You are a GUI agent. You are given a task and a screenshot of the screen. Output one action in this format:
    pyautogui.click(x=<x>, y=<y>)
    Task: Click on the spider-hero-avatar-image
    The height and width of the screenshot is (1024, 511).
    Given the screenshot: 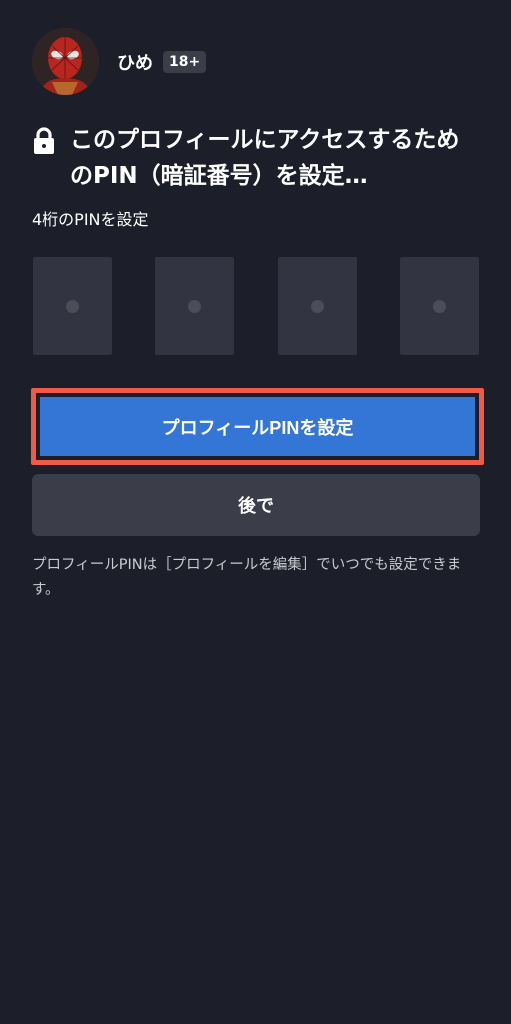 What is the action you would take?
    pyautogui.click(x=65, y=61)
    